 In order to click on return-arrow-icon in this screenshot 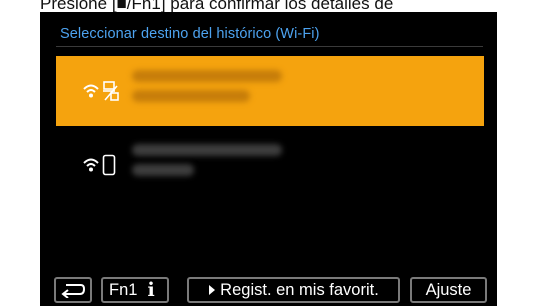, I will do `click(73, 291)`.